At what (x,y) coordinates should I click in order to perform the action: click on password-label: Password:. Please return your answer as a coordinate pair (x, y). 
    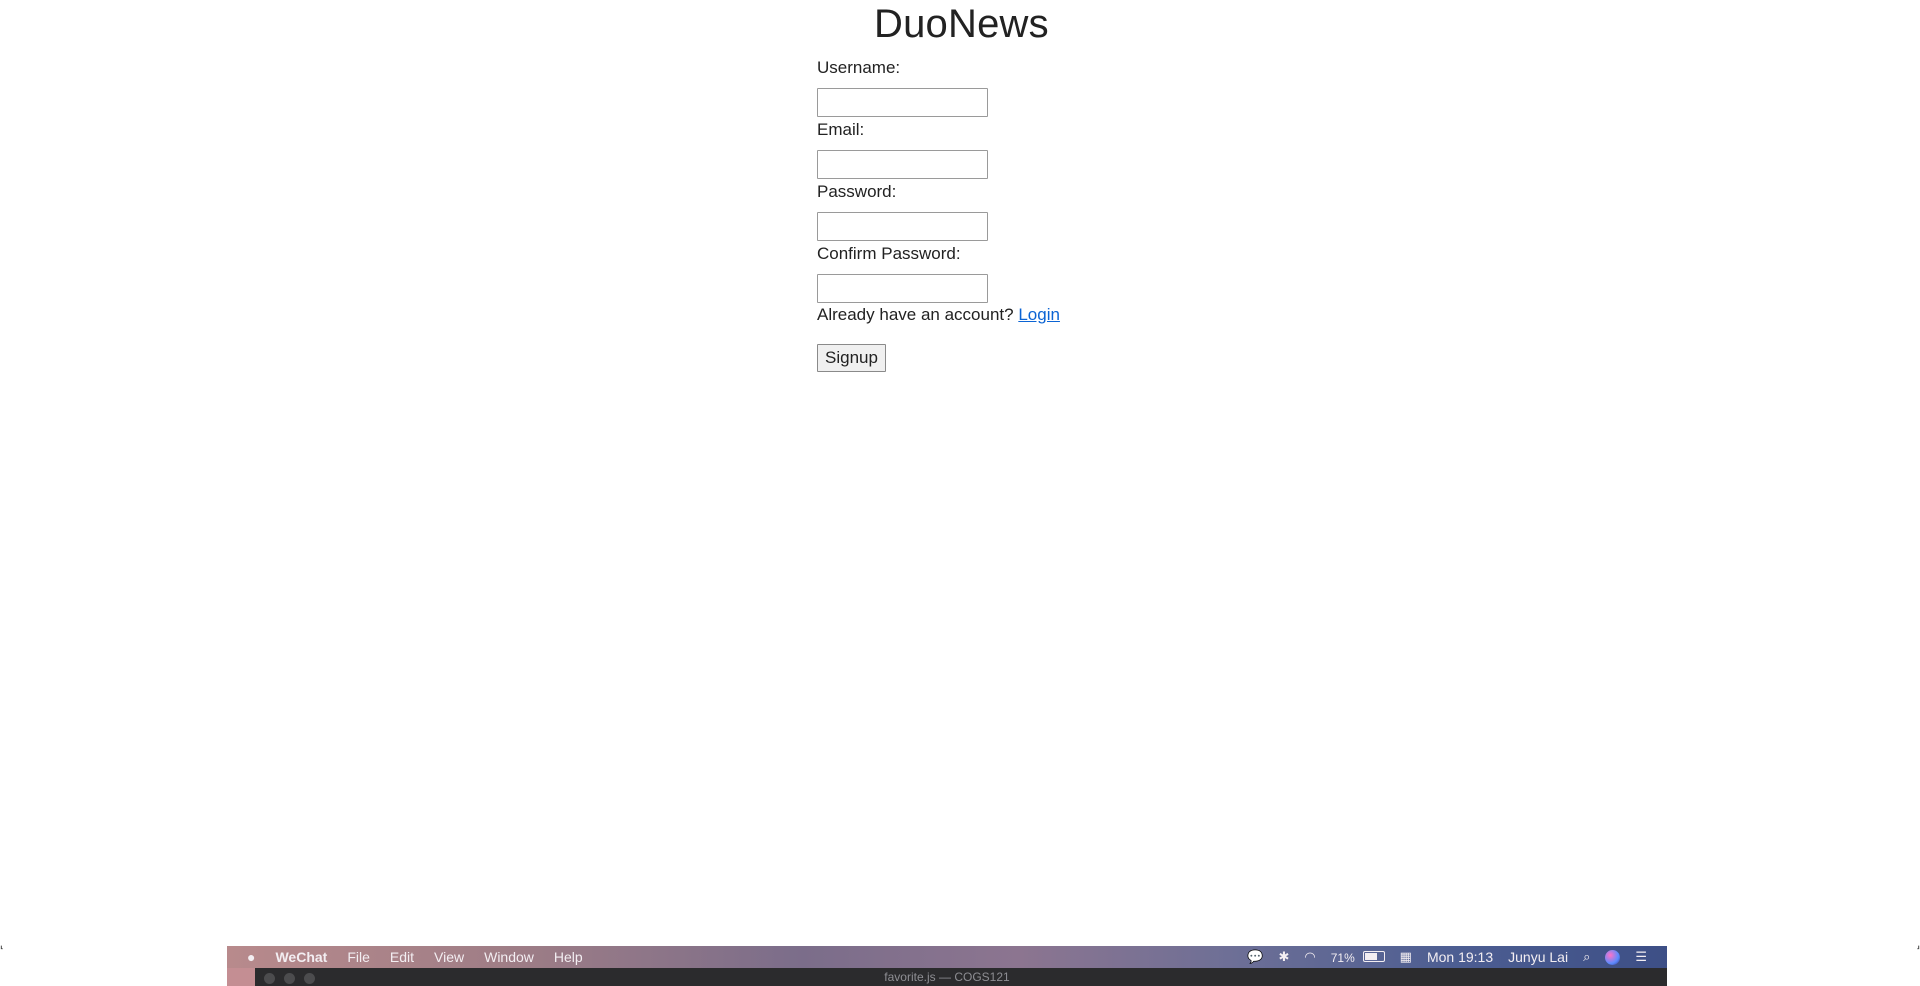
    Looking at the image, I should click on (857, 191).